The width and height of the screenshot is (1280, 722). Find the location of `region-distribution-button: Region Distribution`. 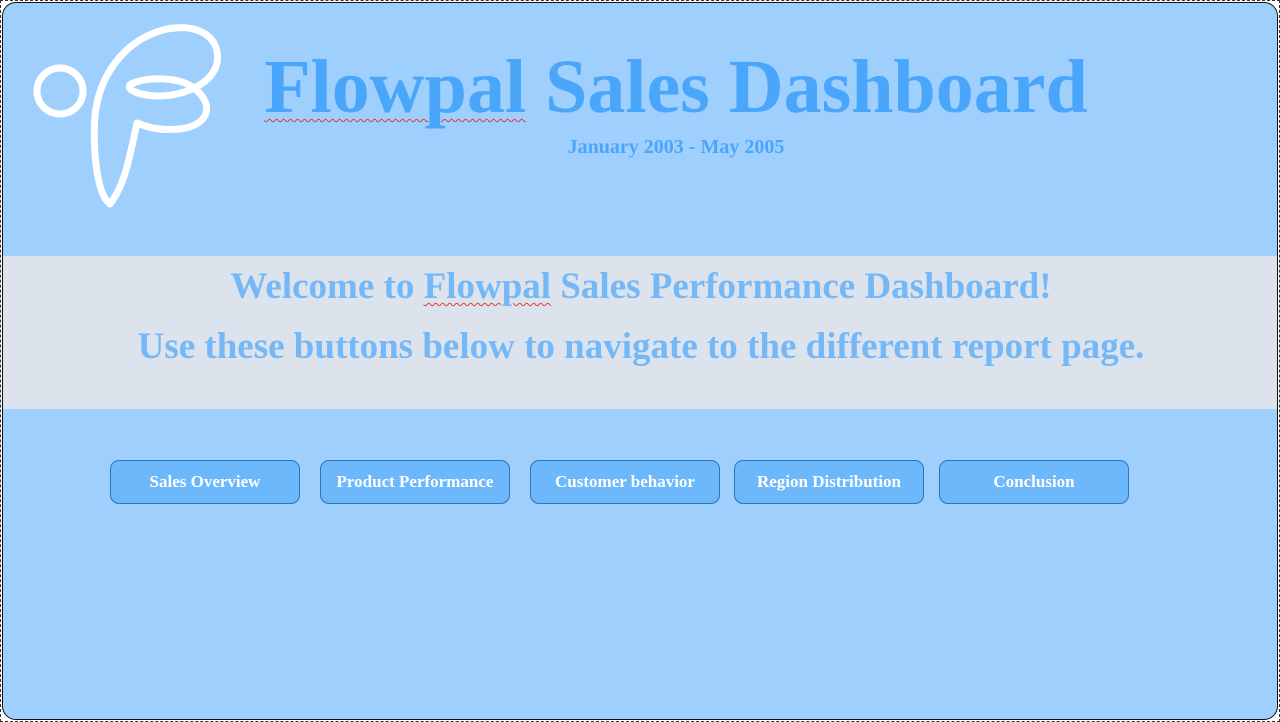

region-distribution-button: Region Distribution is located at coordinates (829, 482).